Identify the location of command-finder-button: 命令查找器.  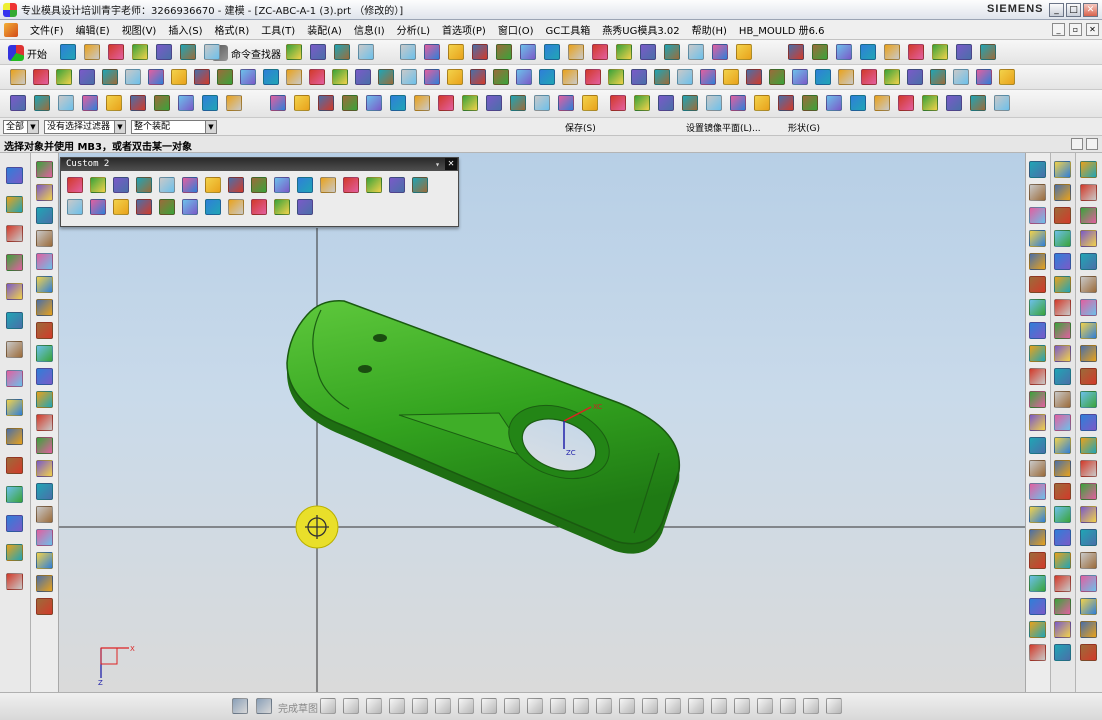
(246, 53).